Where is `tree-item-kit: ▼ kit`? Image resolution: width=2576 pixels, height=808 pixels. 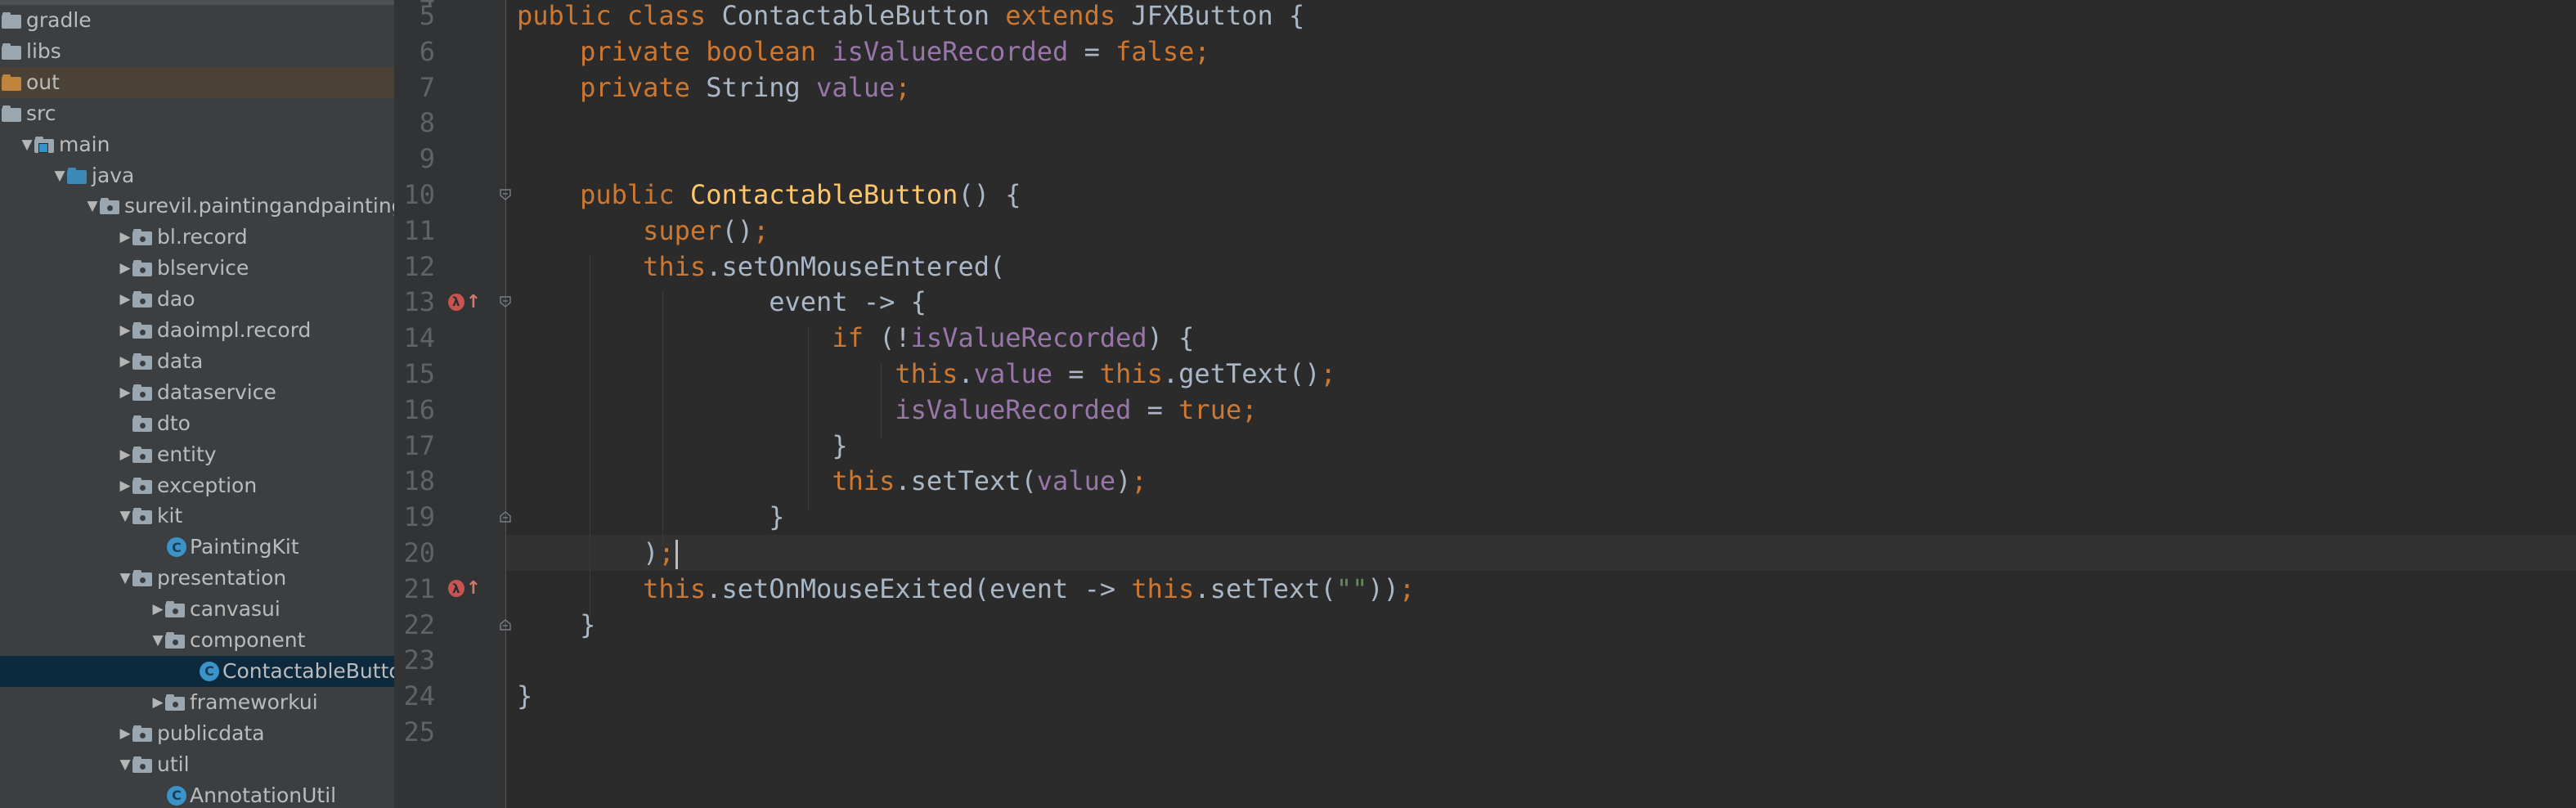
tree-item-kit: ▼ kit is located at coordinates (197, 516).